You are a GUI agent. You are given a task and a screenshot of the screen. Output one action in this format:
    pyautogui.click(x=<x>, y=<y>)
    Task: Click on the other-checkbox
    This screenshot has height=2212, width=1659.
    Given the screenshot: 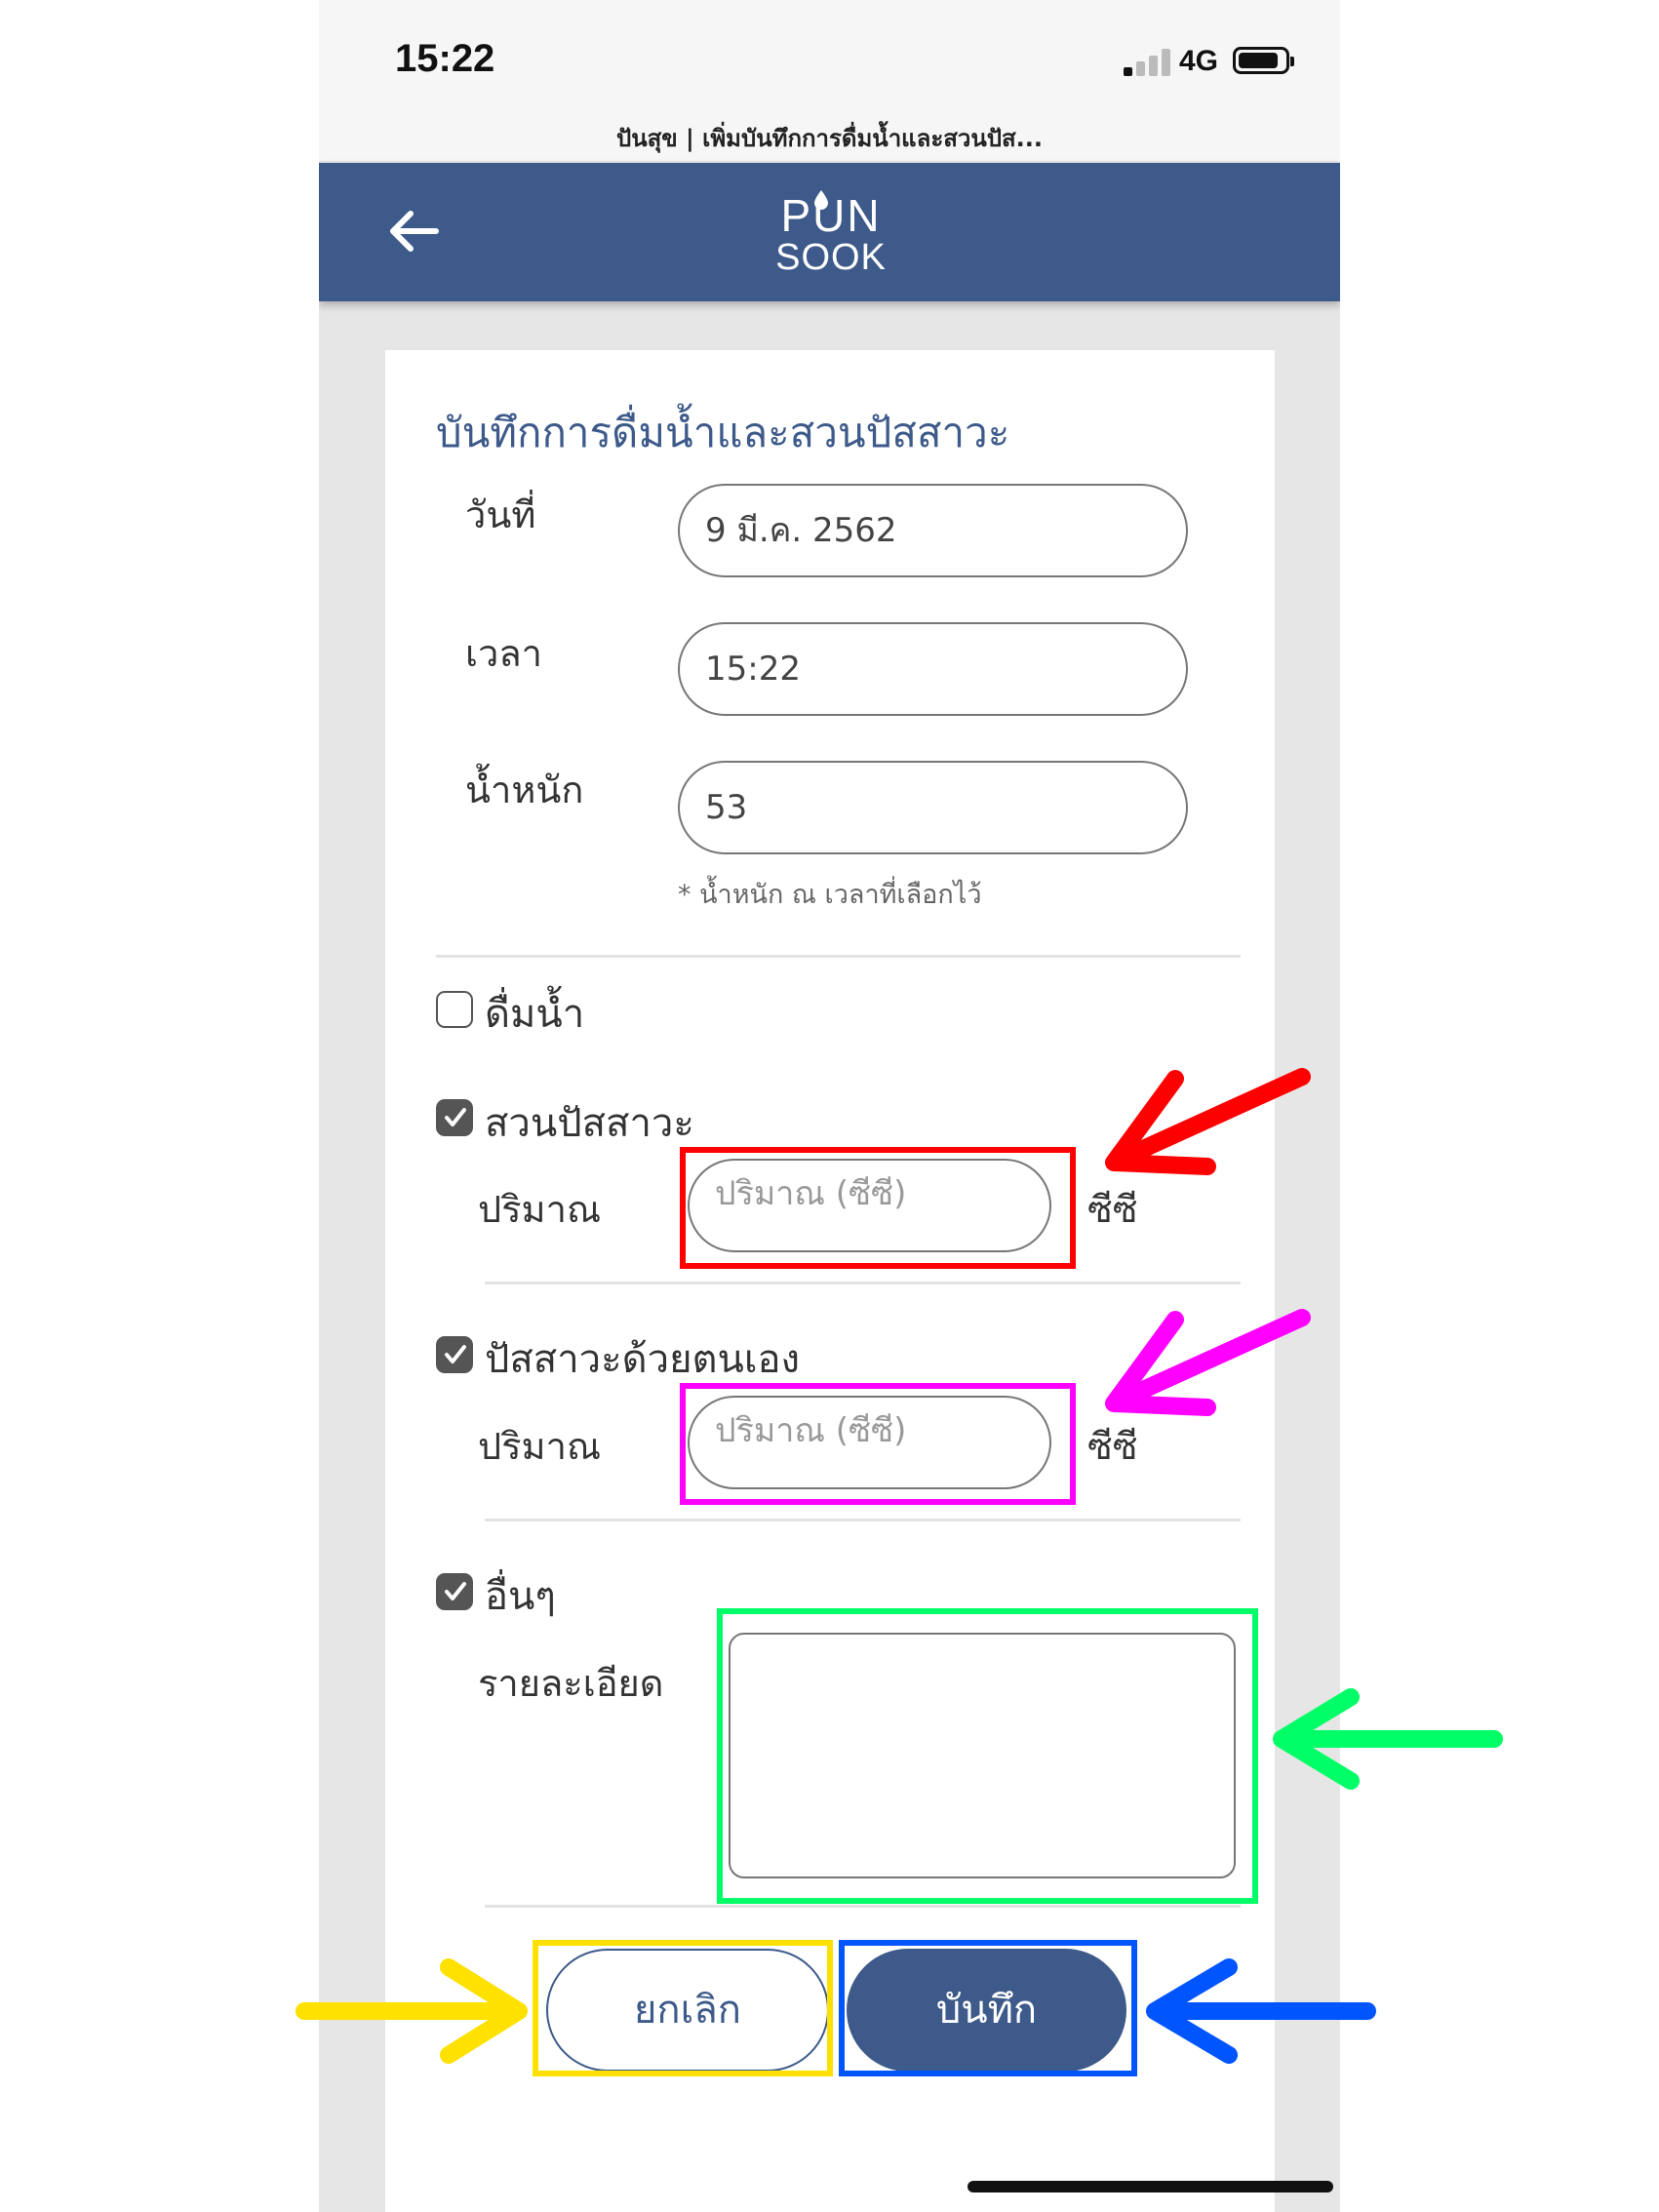 What is the action you would take?
    pyautogui.click(x=454, y=1591)
    